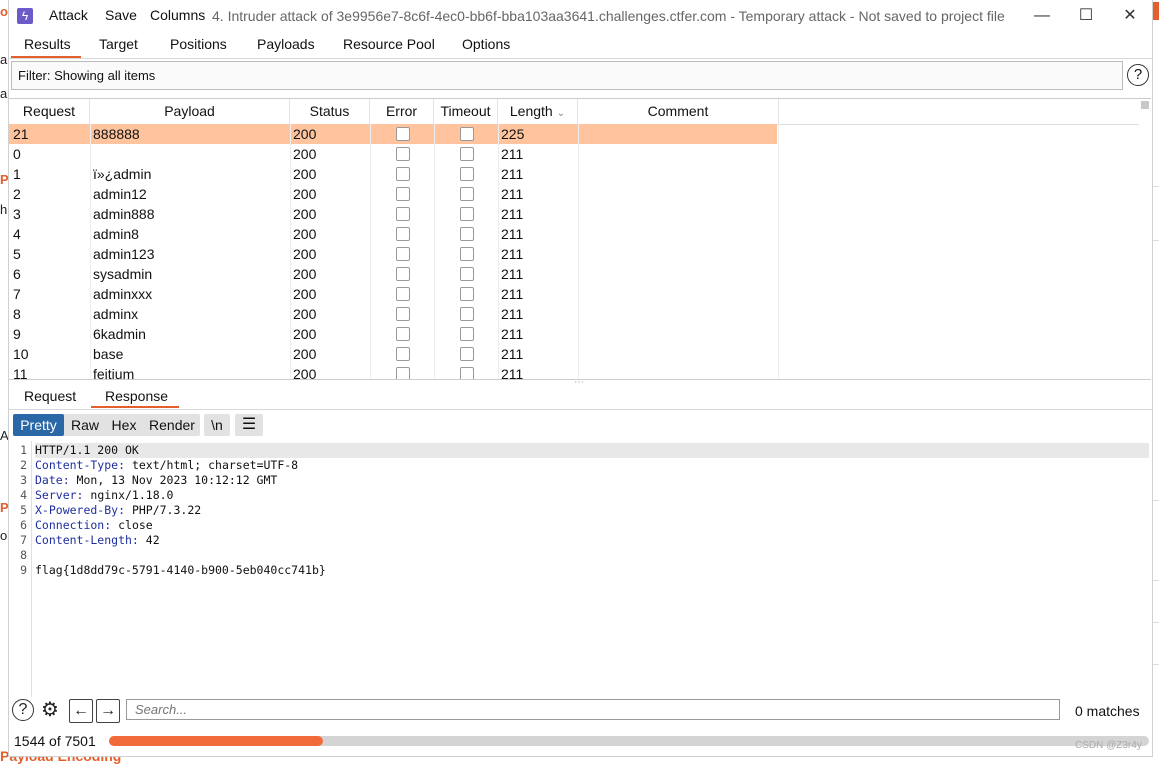 The image size is (1159, 764). What do you see at coordinates (87, 75) in the screenshot?
I see `filter-label: Filter: Showing all items` at bounding box center [87, 75].